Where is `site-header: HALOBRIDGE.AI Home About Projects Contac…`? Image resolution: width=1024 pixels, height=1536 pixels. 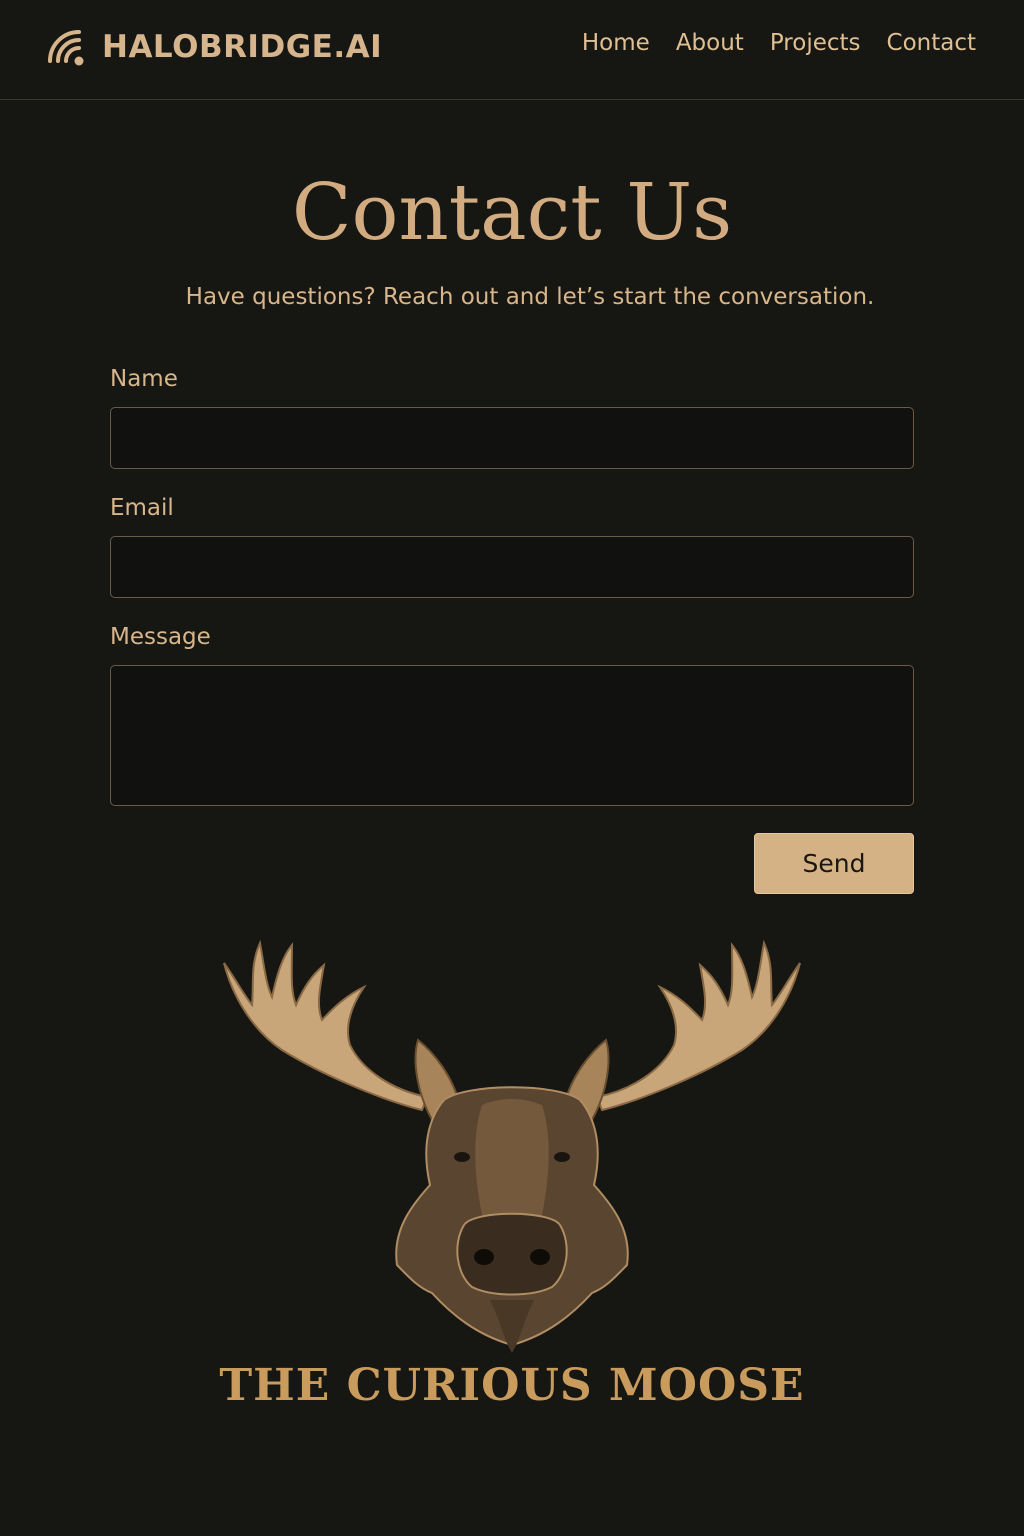
site-header: HALOBRIDGE.AI Home About Projects Contac… is located at coordinates (512, 50).